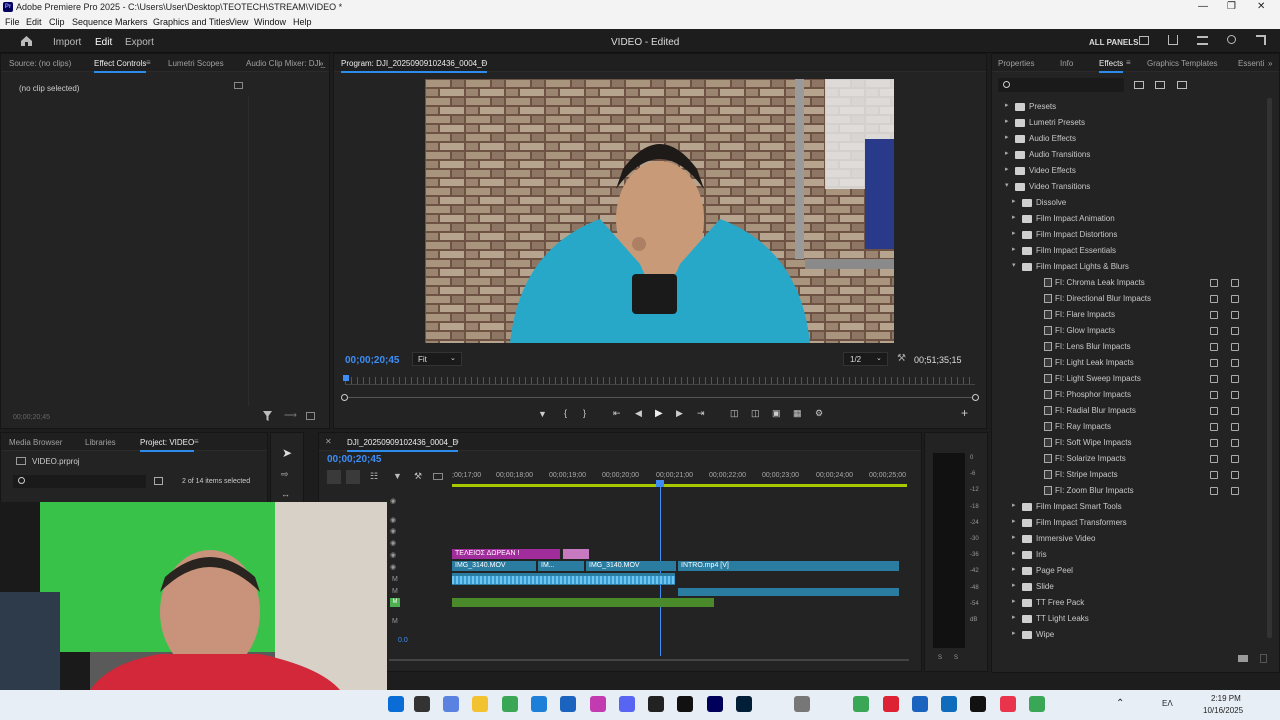 This screenshot has width=1280, height=720. What do you see at coordinates (120, 66) in the screenshot?
I see `tab-effect-controls: Effect Controls` at bounding box center [120, 66].